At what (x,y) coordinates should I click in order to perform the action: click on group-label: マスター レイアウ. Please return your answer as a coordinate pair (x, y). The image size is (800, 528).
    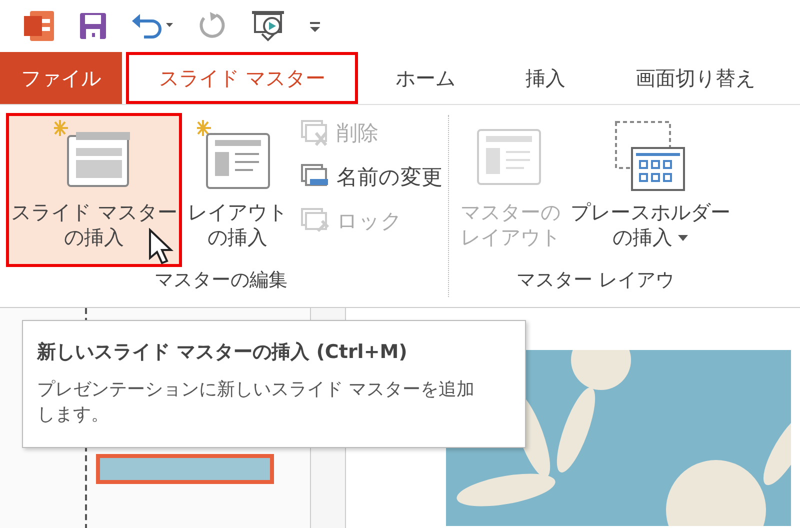
    Looking at the image, I should click on (595, 280).